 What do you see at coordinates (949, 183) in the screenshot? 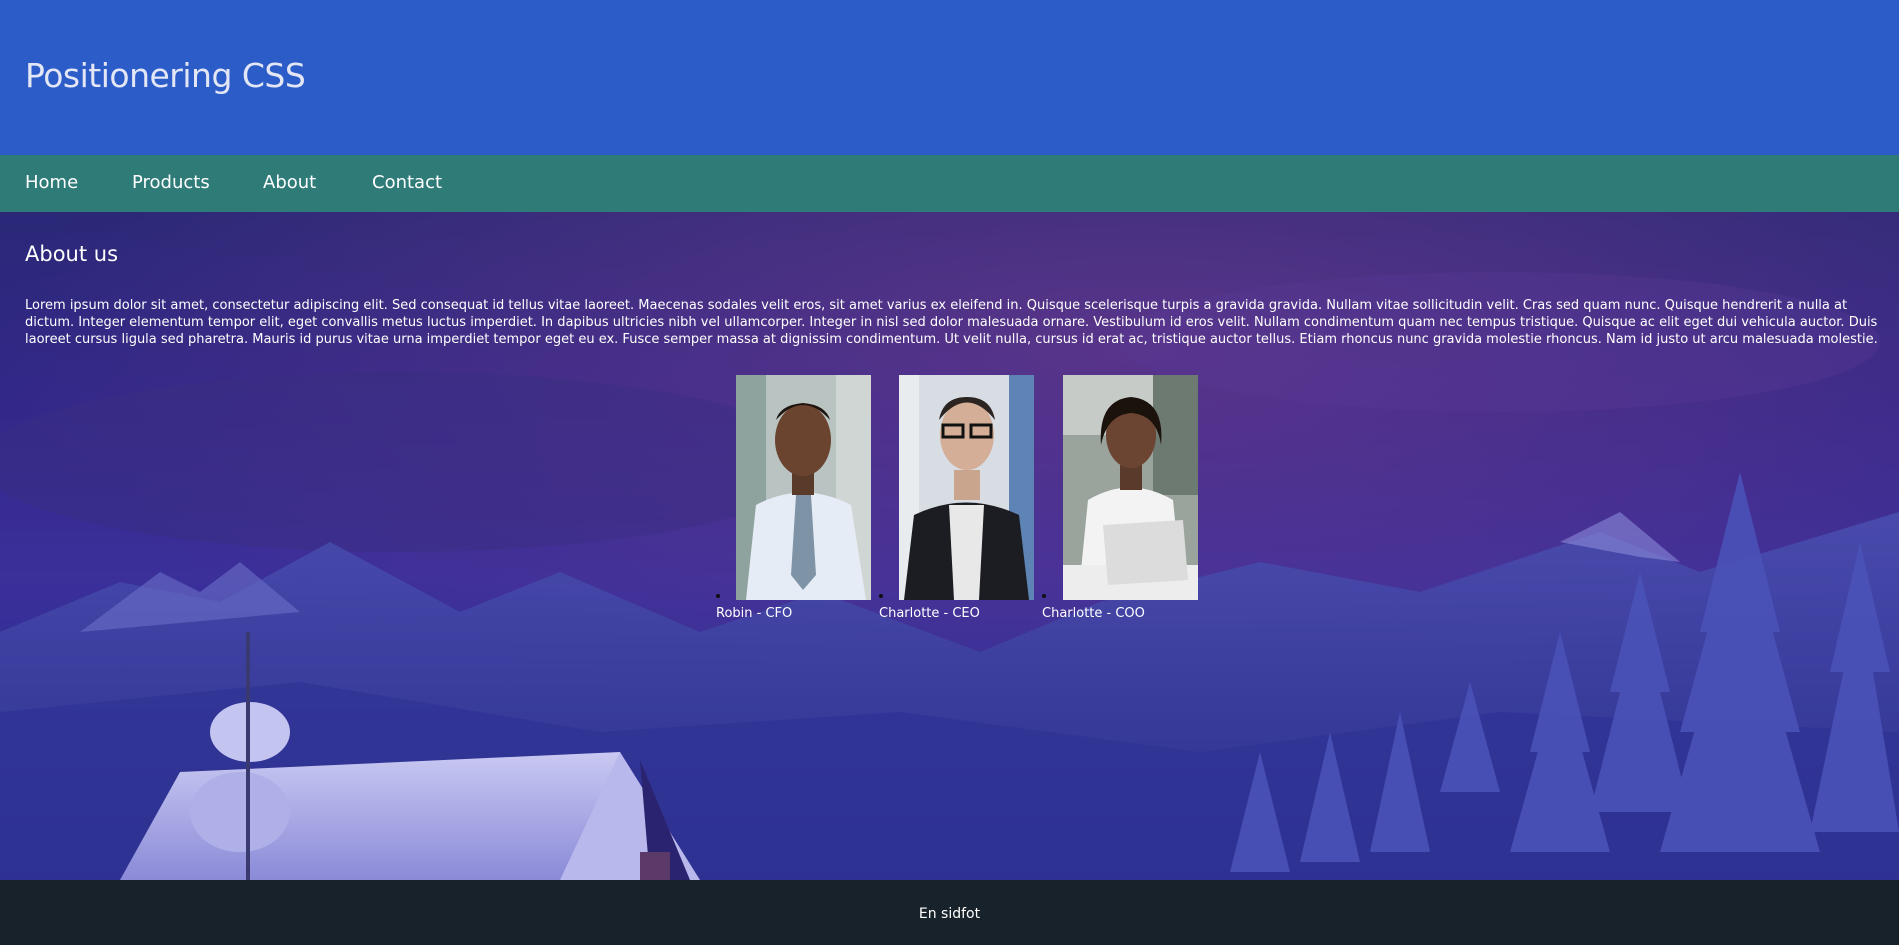
I see `main-nav: Home Products About Contact` at bounding box center [949, 183].